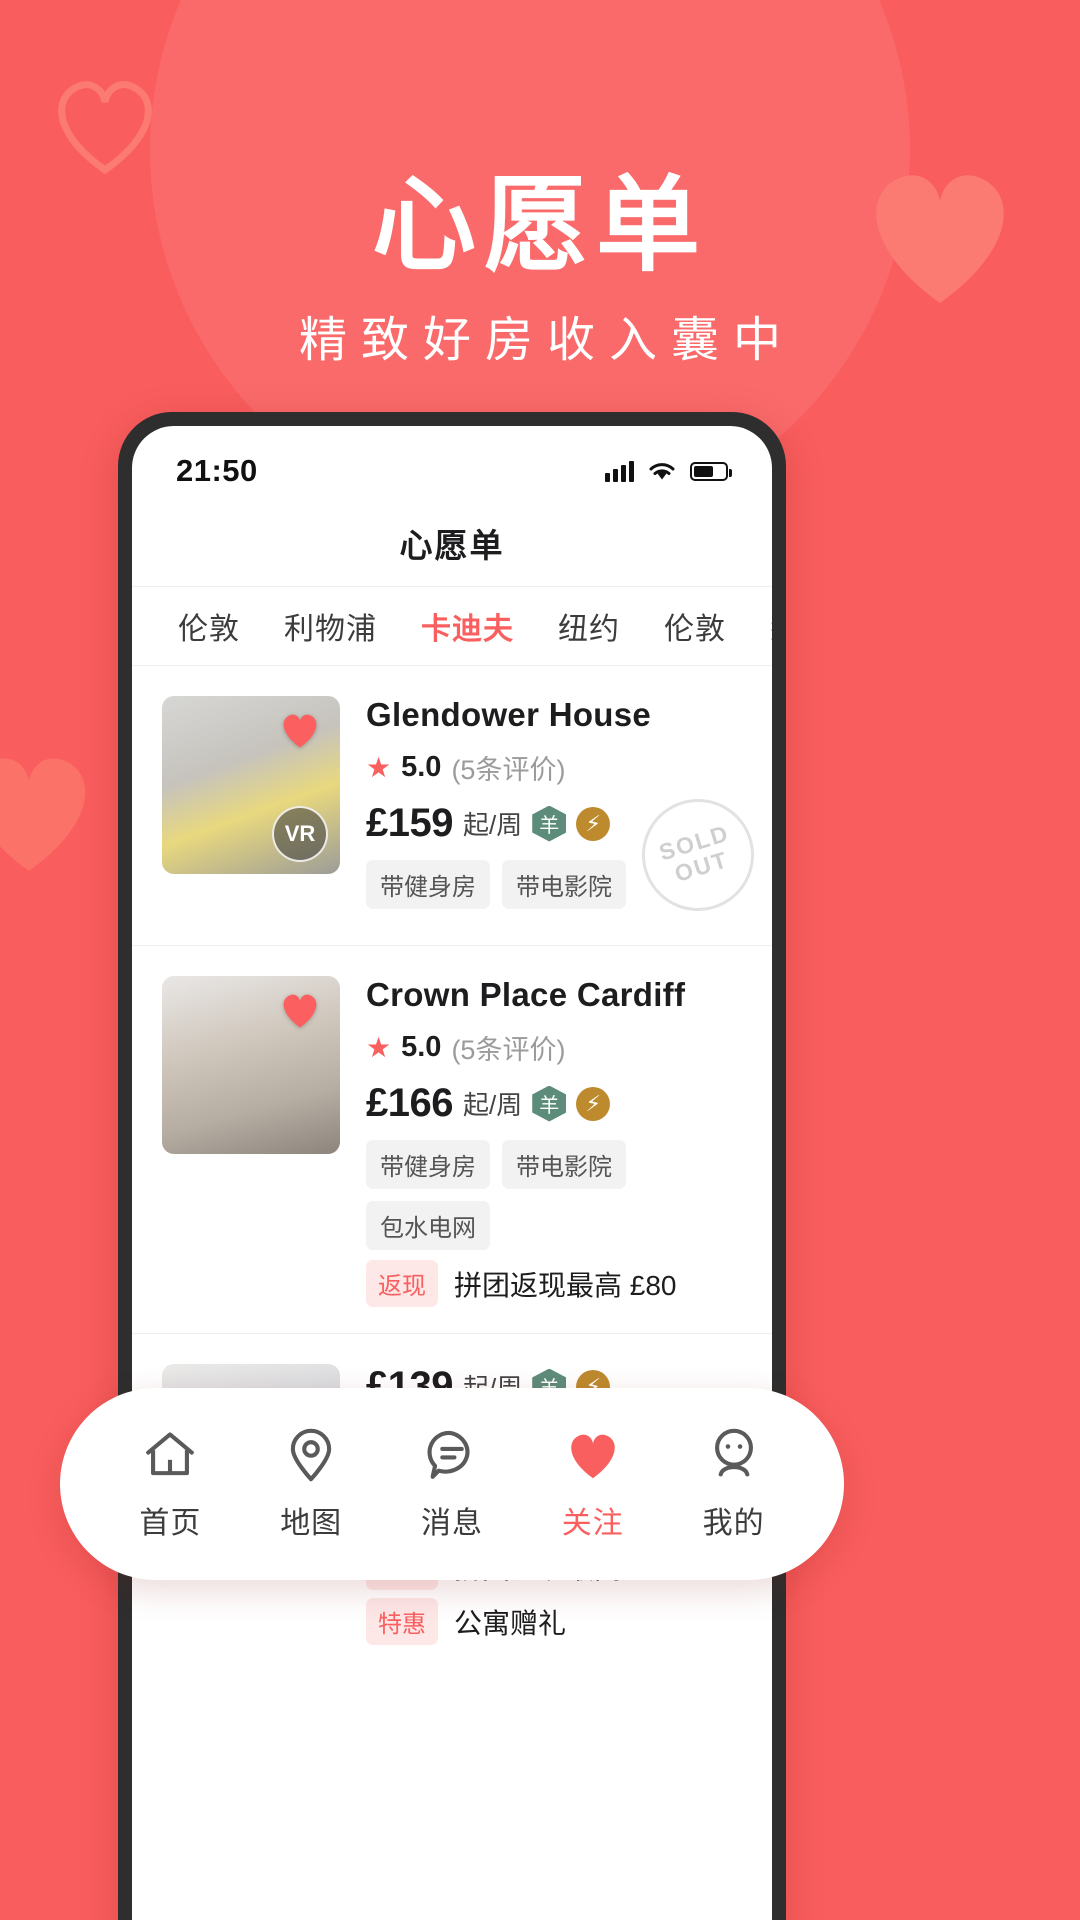 The width and height of the screenshot is (1080, 1920). What do you see at coordinates (409, 823) in the screenshot?
I see `listing-price: £159` at bounding box center [409, 823].